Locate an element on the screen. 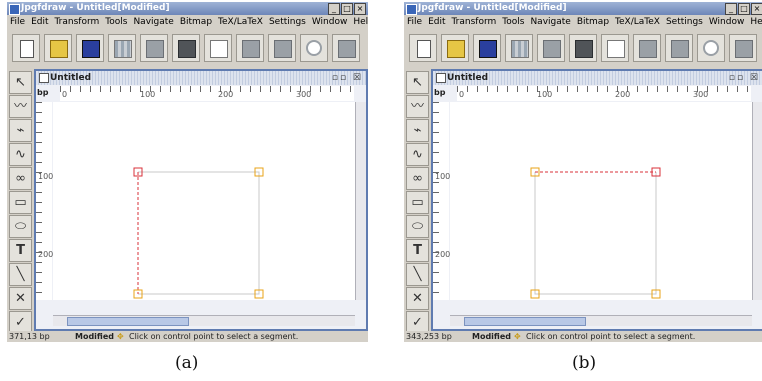  ruler-label: 200 is located at coordinates (443, 254).